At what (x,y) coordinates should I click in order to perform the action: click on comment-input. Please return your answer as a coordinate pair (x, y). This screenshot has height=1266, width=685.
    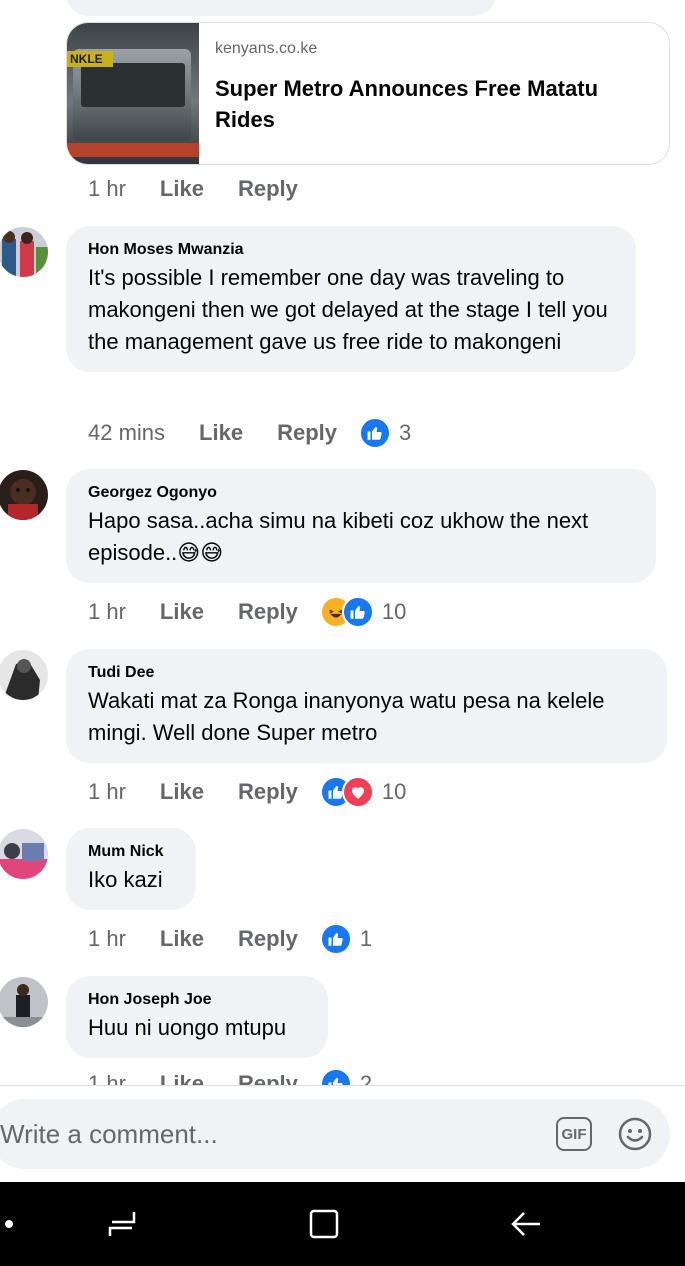
    Looking at the image, I should click on (260, 1134).